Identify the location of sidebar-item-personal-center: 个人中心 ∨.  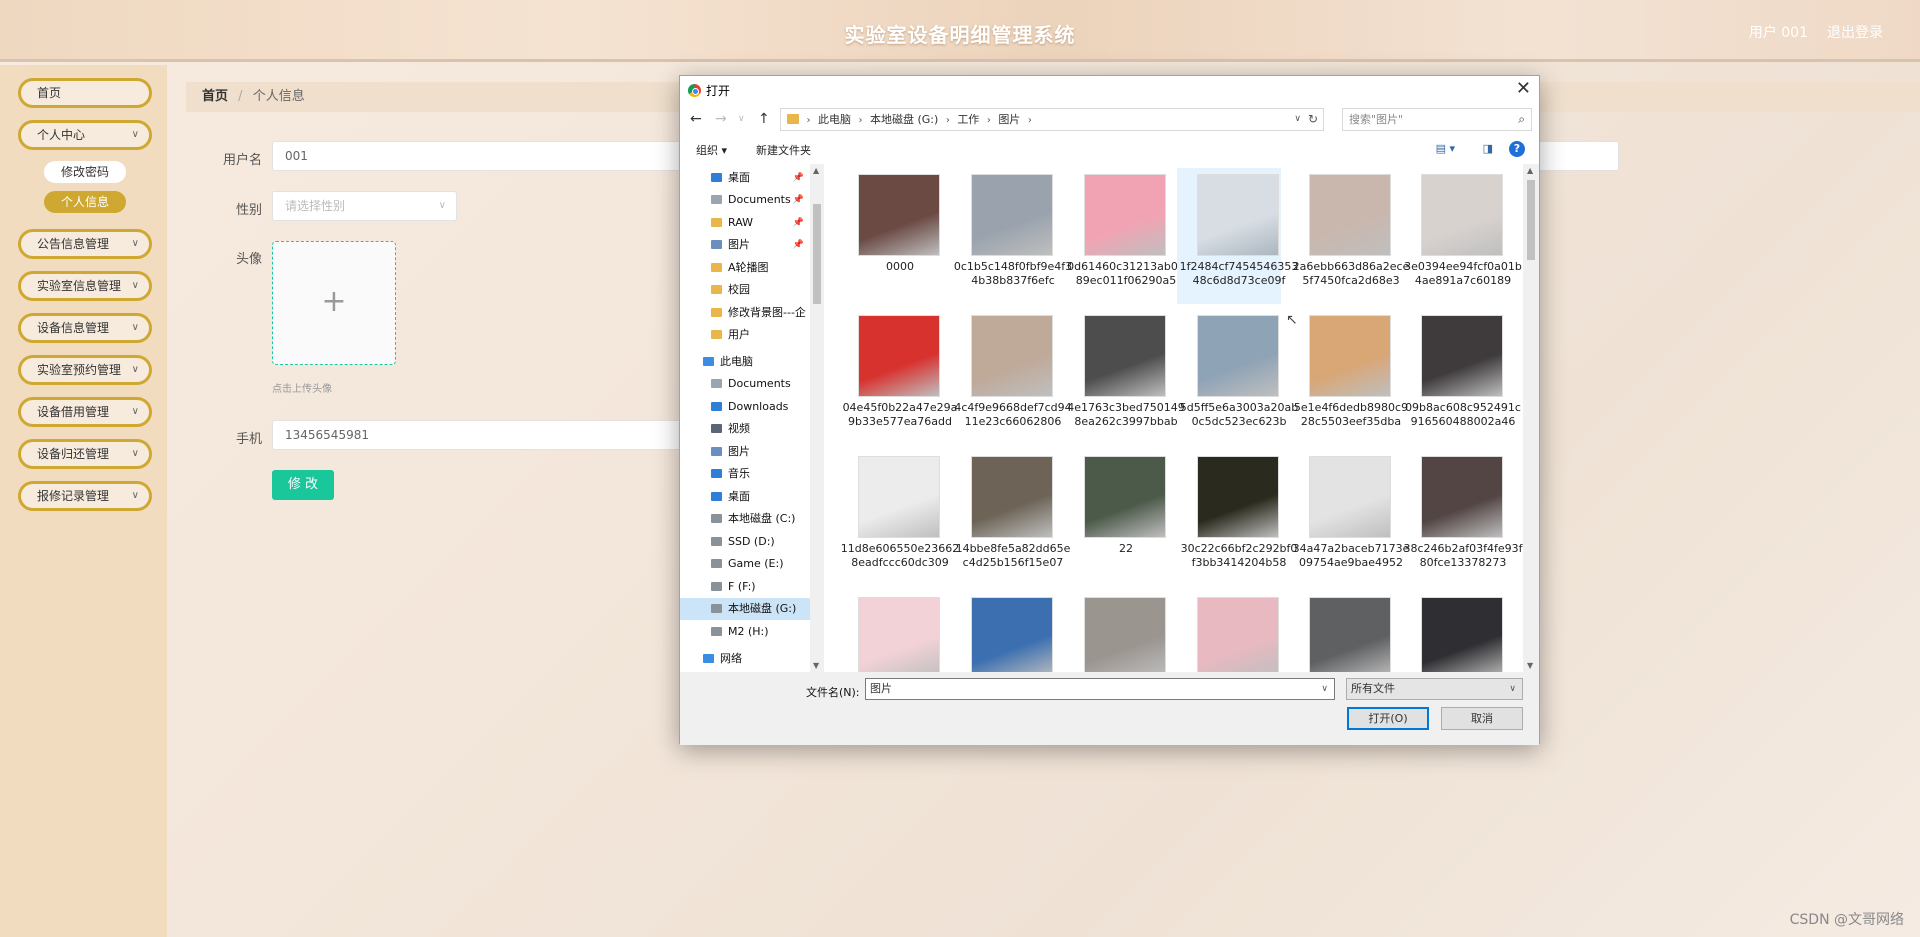
(85, 135).